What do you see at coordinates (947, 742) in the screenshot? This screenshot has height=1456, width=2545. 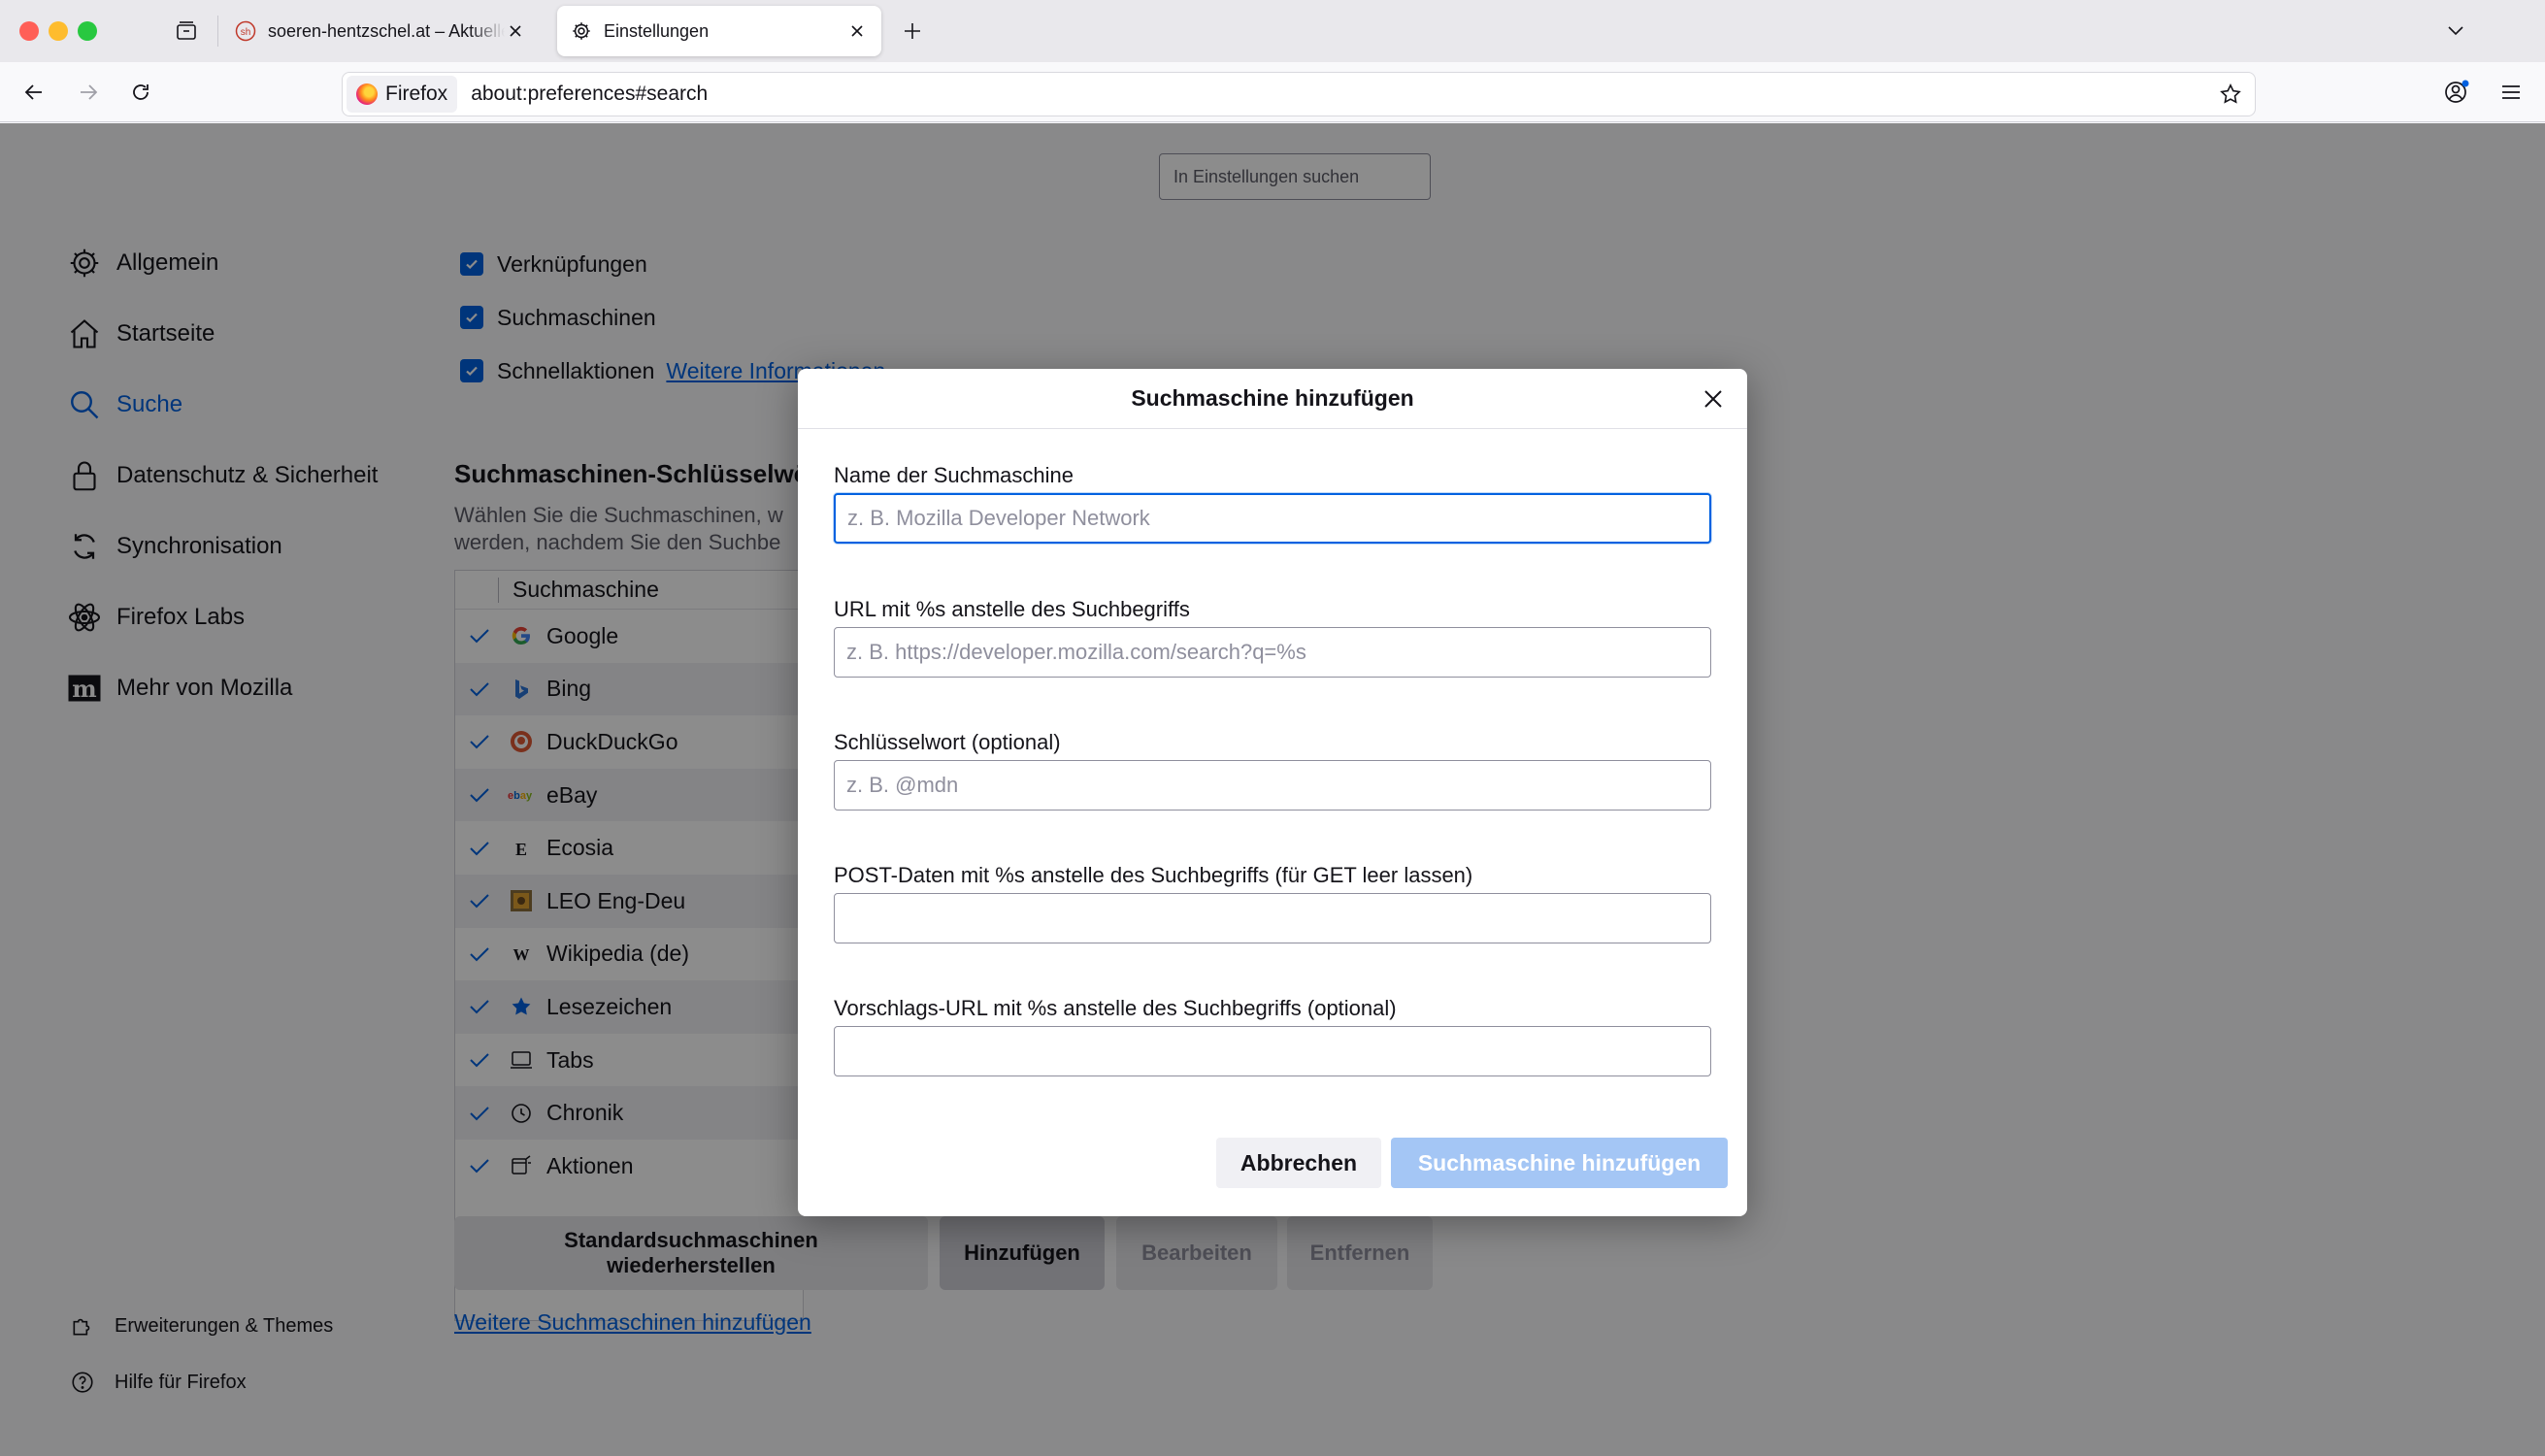 I see `engine-keyword-label: Schlüsselwort (optional)` at bounding box center [947, 742].